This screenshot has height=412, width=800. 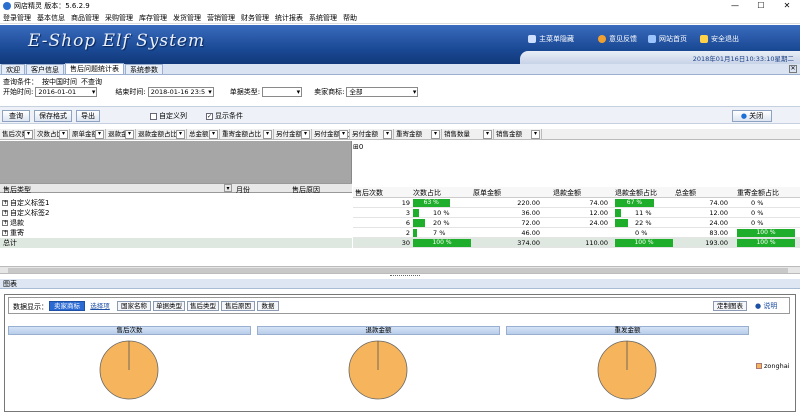 What do you see at coordinates (350, 18) in the screenshot?
I see `menu-help: 帮助` at bounding box center [350, 18].